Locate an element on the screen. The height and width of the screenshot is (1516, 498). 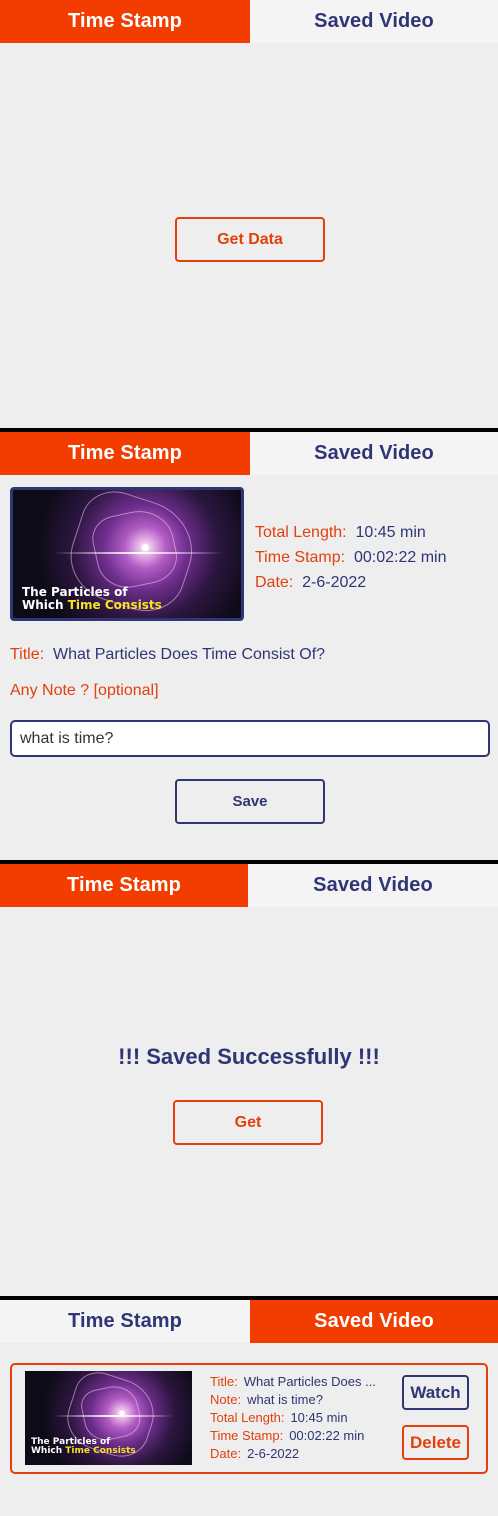
card-time-stamp-row: Time Stamp: 00:02:22 min is located at coordinates (287, 1435).